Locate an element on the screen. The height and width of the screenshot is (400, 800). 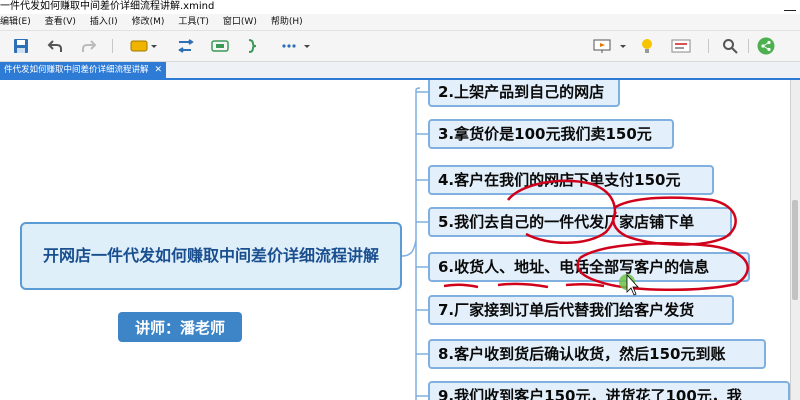
menu-help: 帮助(H) is located at coordinates (287, 22).